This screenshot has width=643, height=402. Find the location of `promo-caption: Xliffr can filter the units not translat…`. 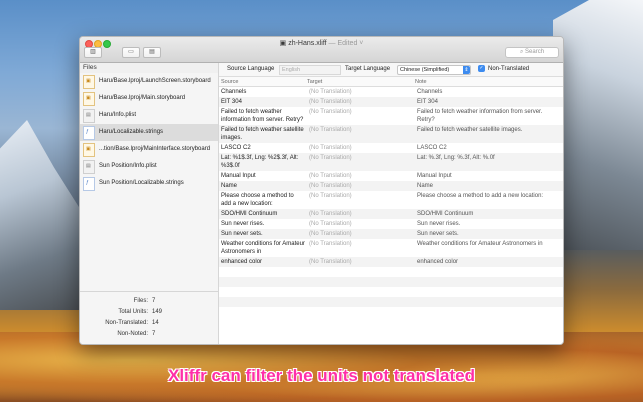

promo-caption: Xliffr can filter the units not translat… is located at coordinates (321, 375).